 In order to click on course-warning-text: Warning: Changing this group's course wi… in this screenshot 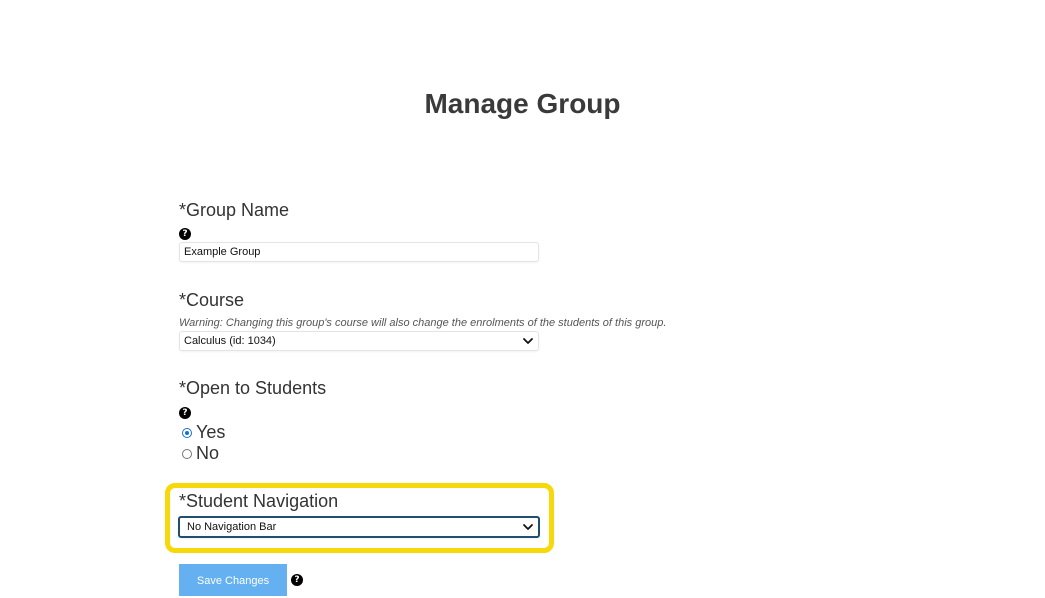, I will do `click(423, 323)`.